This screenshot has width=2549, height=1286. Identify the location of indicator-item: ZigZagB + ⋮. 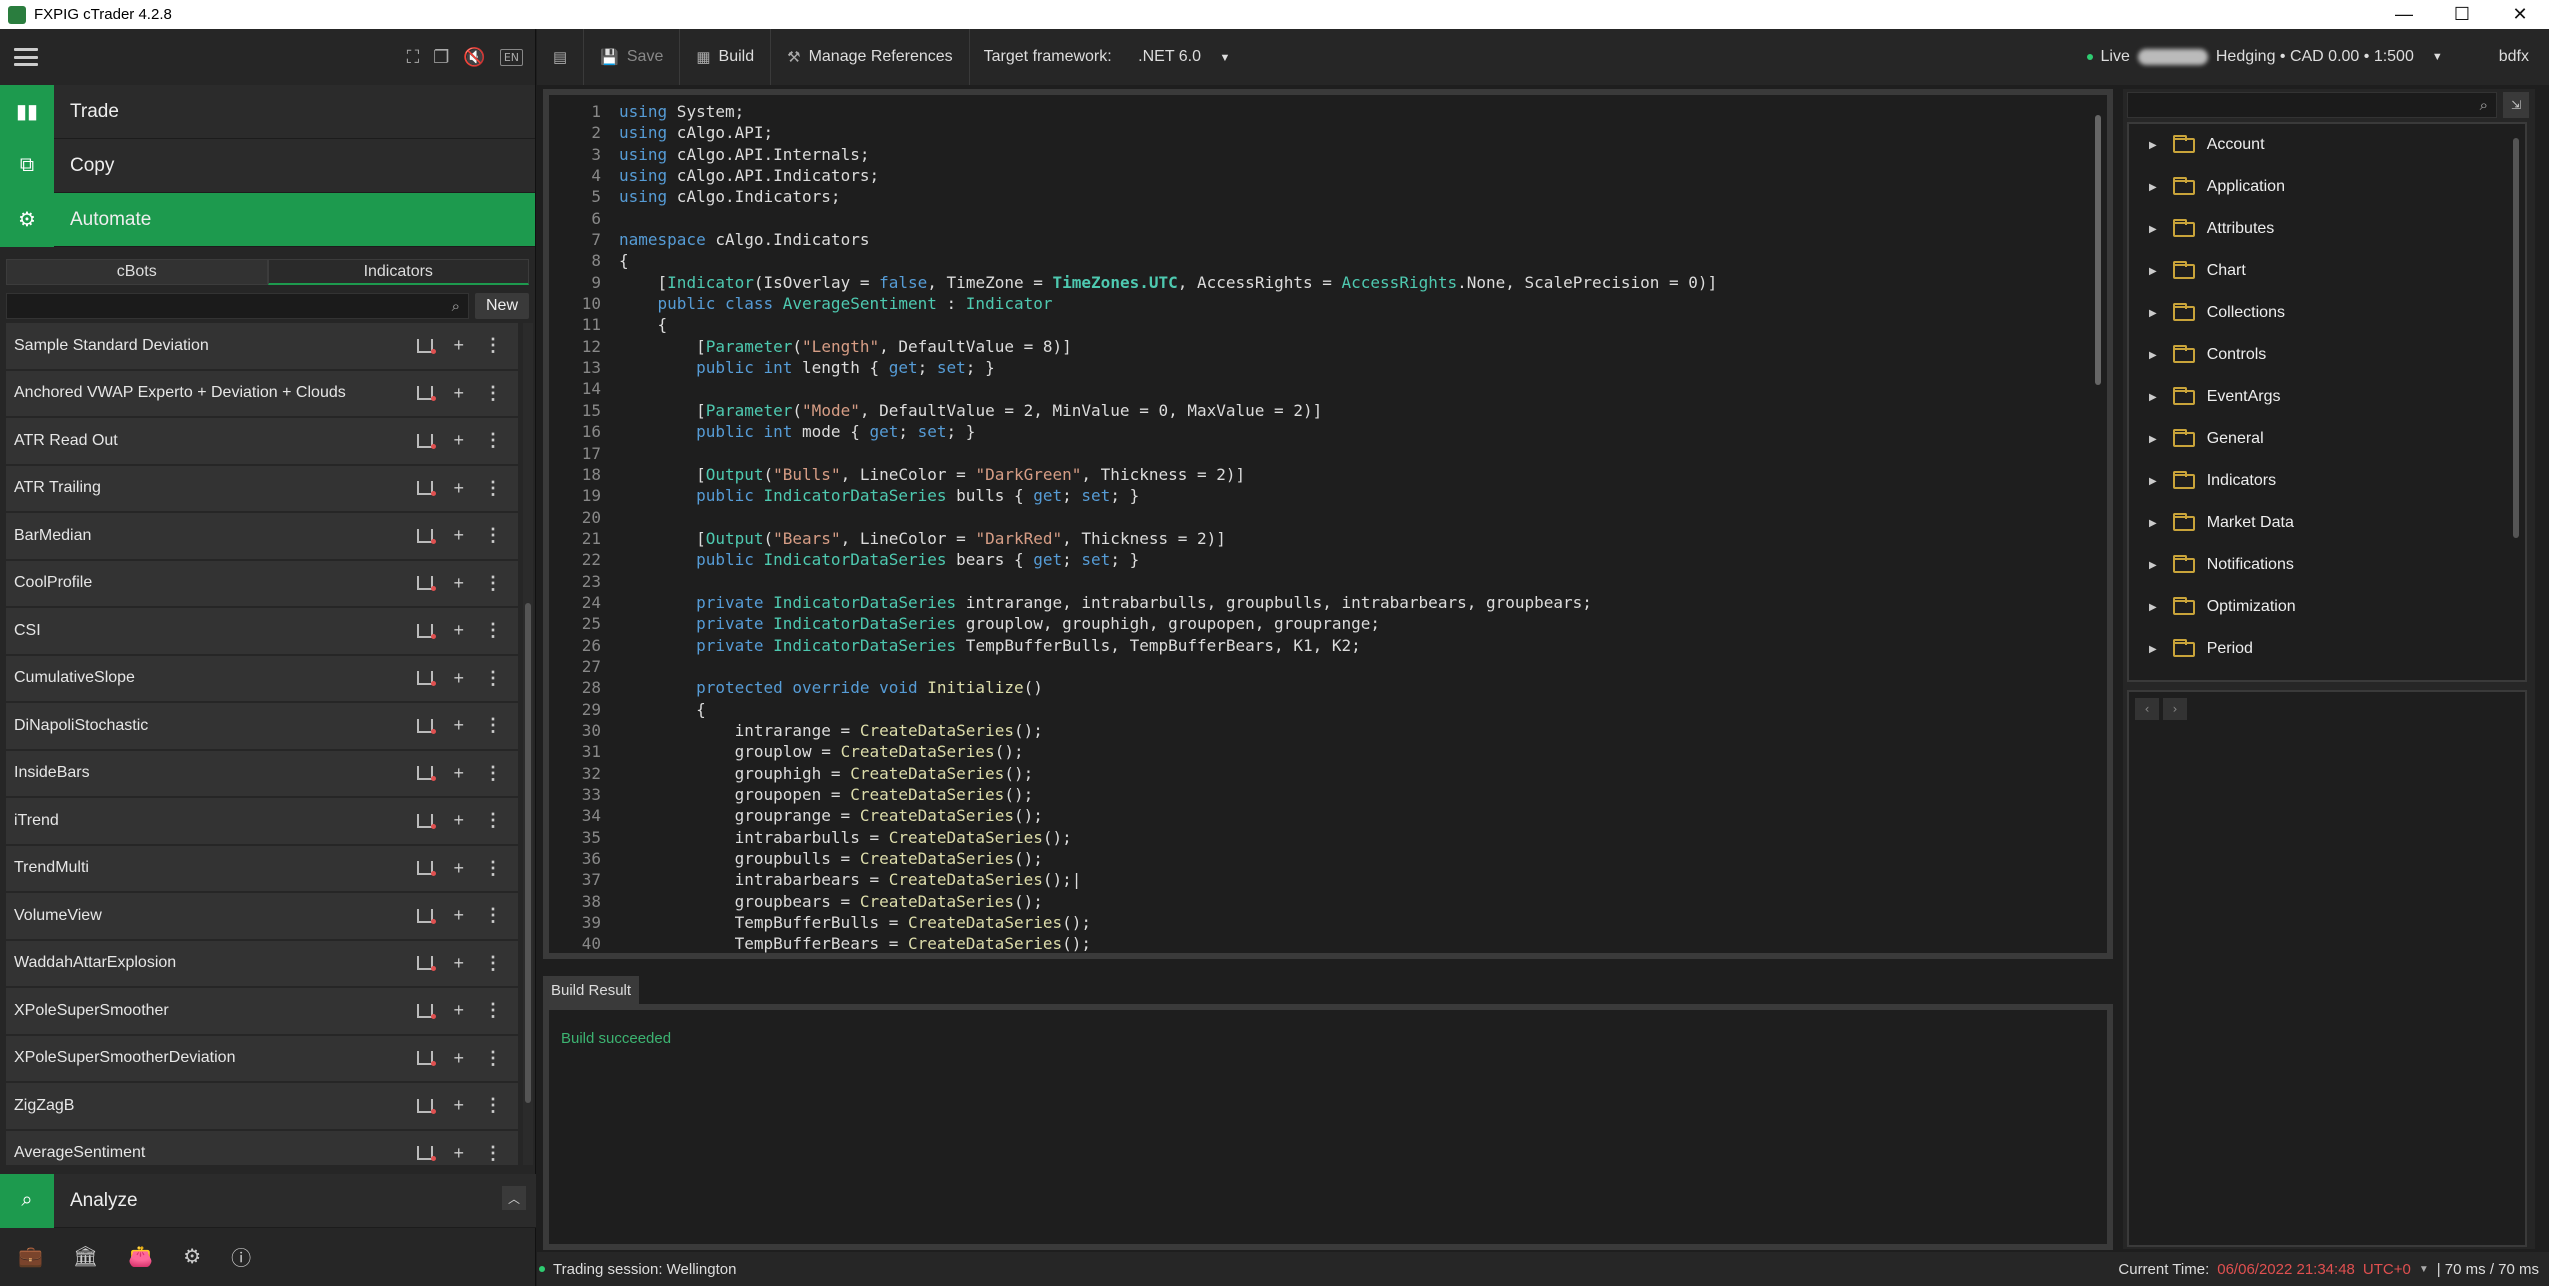
(262, 1107).